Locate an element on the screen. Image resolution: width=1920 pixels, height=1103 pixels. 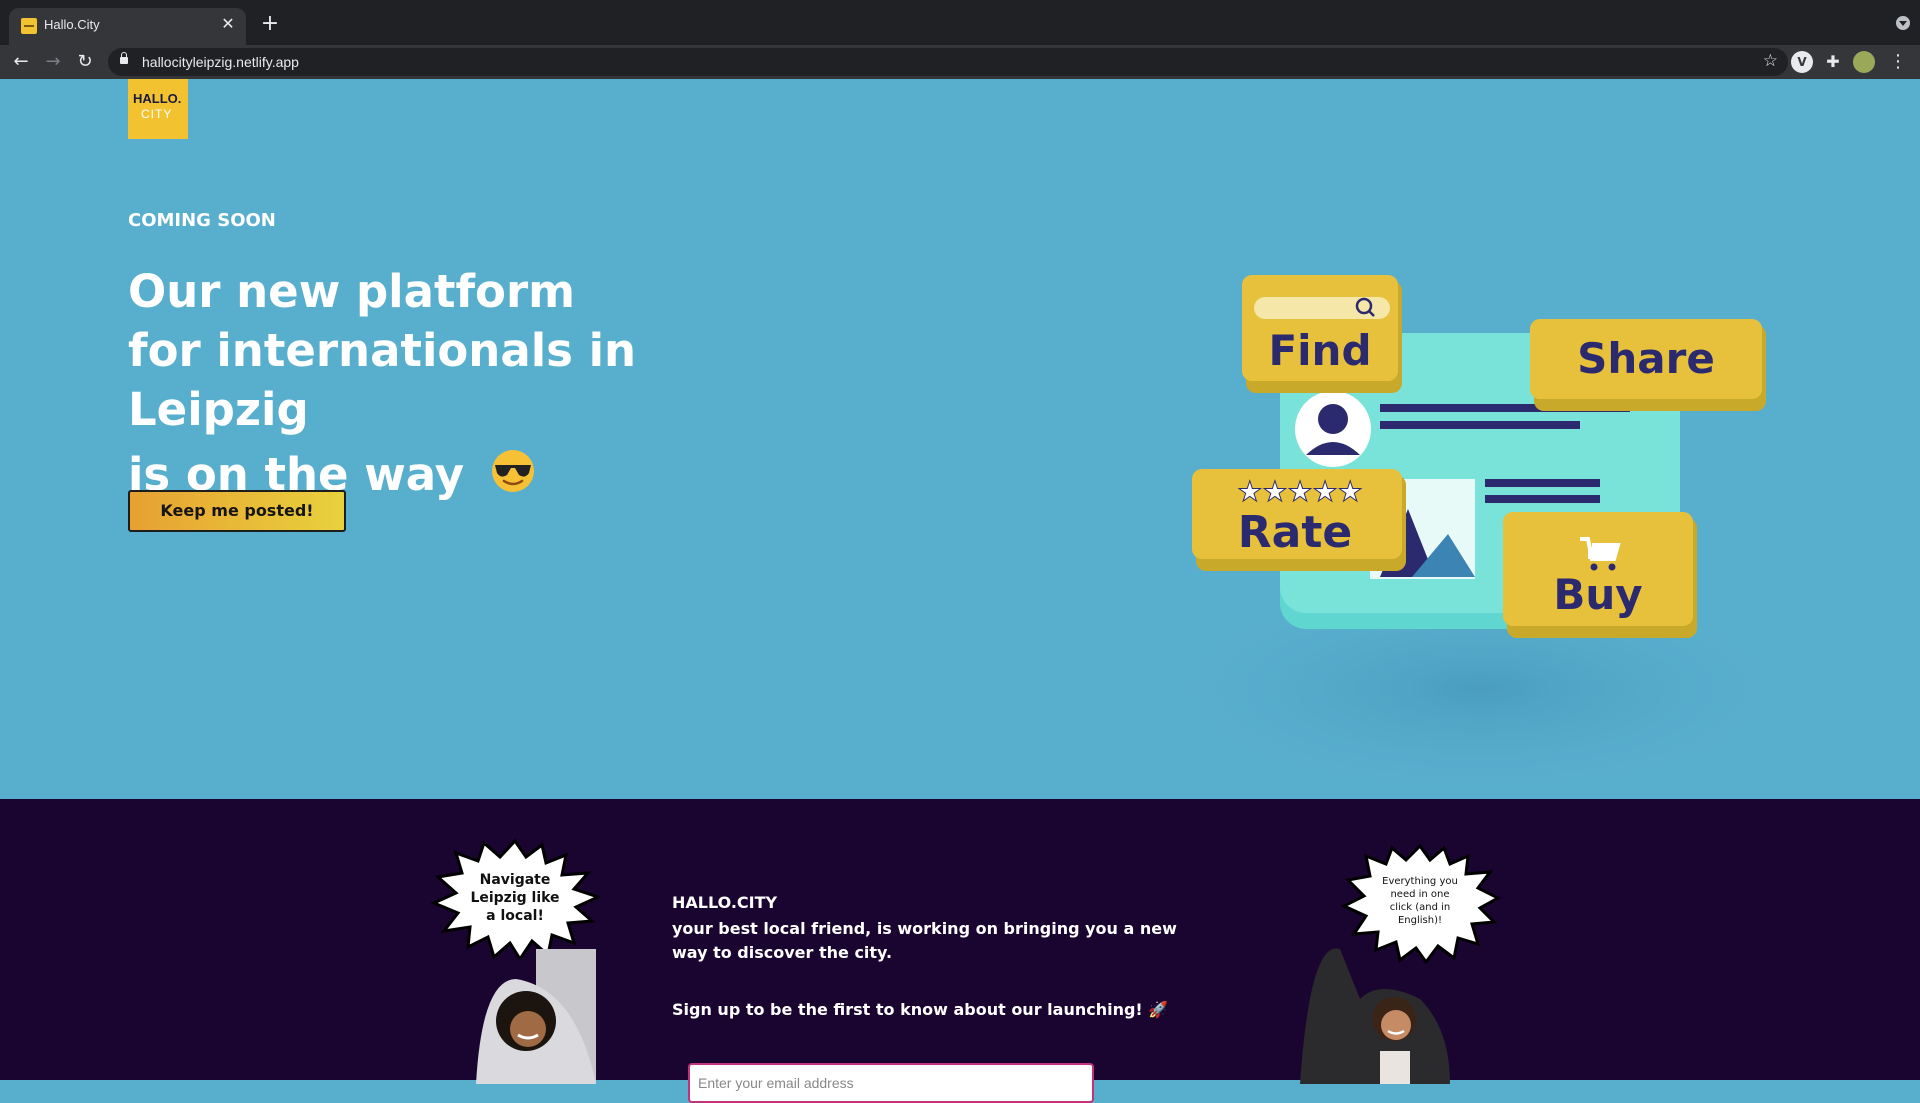
burst-right-line-3: click (and in is located at coordinates (1420, 907).